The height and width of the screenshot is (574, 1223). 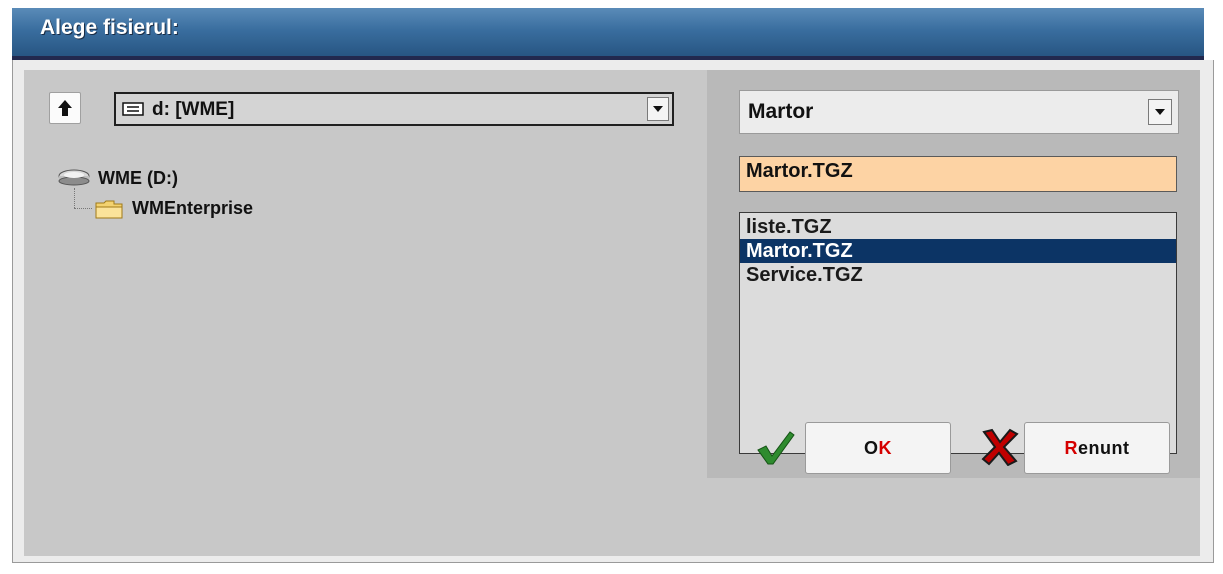 I want to click on cancel-button: Renunt, so click(x=1097, y=448).